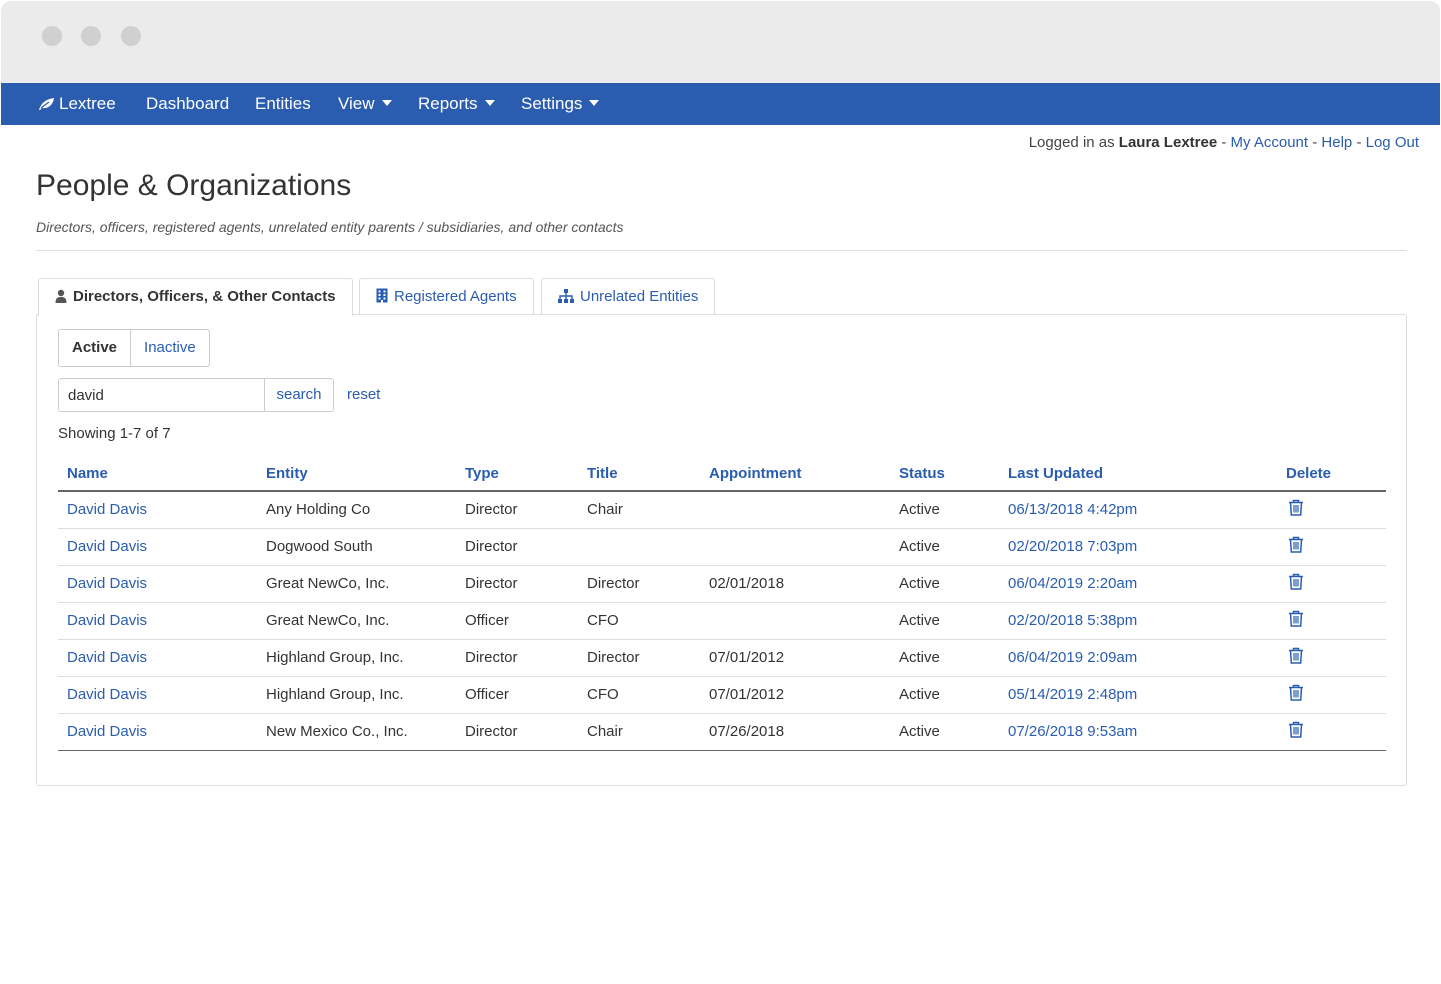 The height and width of the screenshot is (984, 1441). What do you see at coordinates (161, 395) in the screenshot?
I see `search-input` at bounding box center [161, 395].